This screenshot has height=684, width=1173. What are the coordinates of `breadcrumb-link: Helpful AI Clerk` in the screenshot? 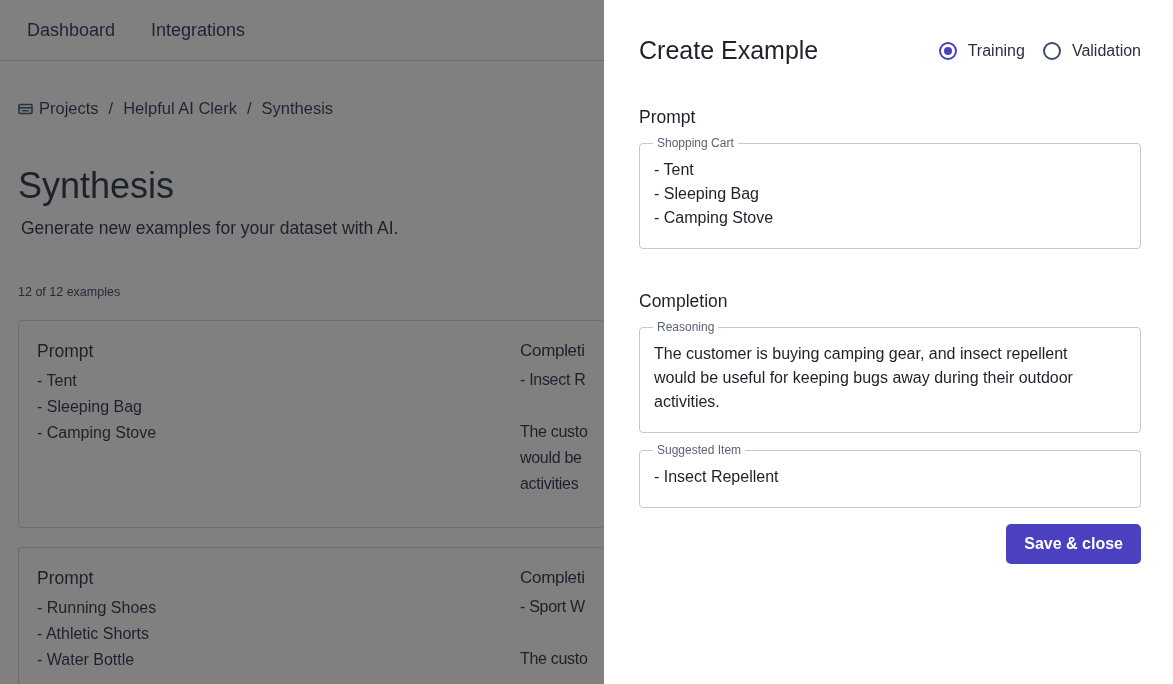 It's located at (180, 108).